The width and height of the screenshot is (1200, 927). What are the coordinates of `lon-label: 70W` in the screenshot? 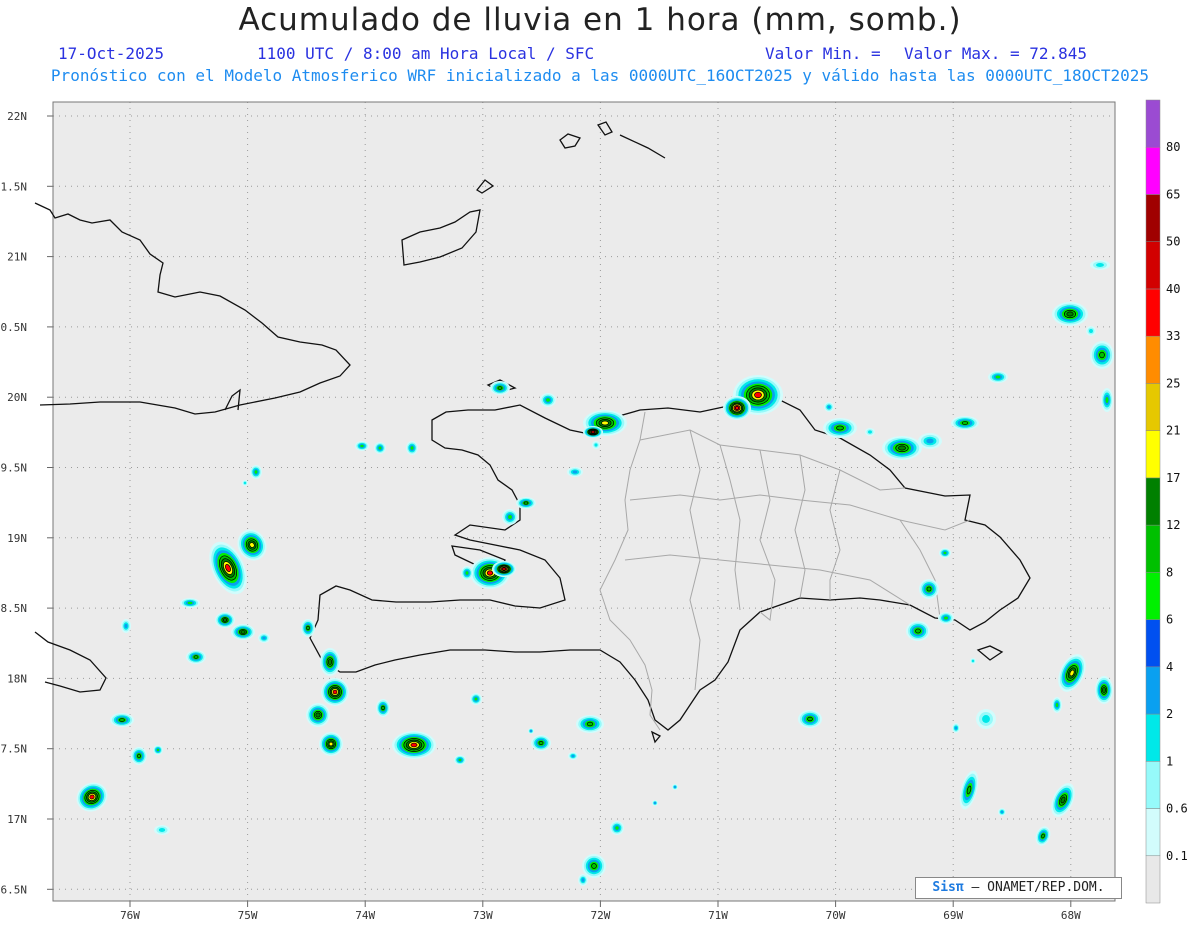 It's located at (836, 915).